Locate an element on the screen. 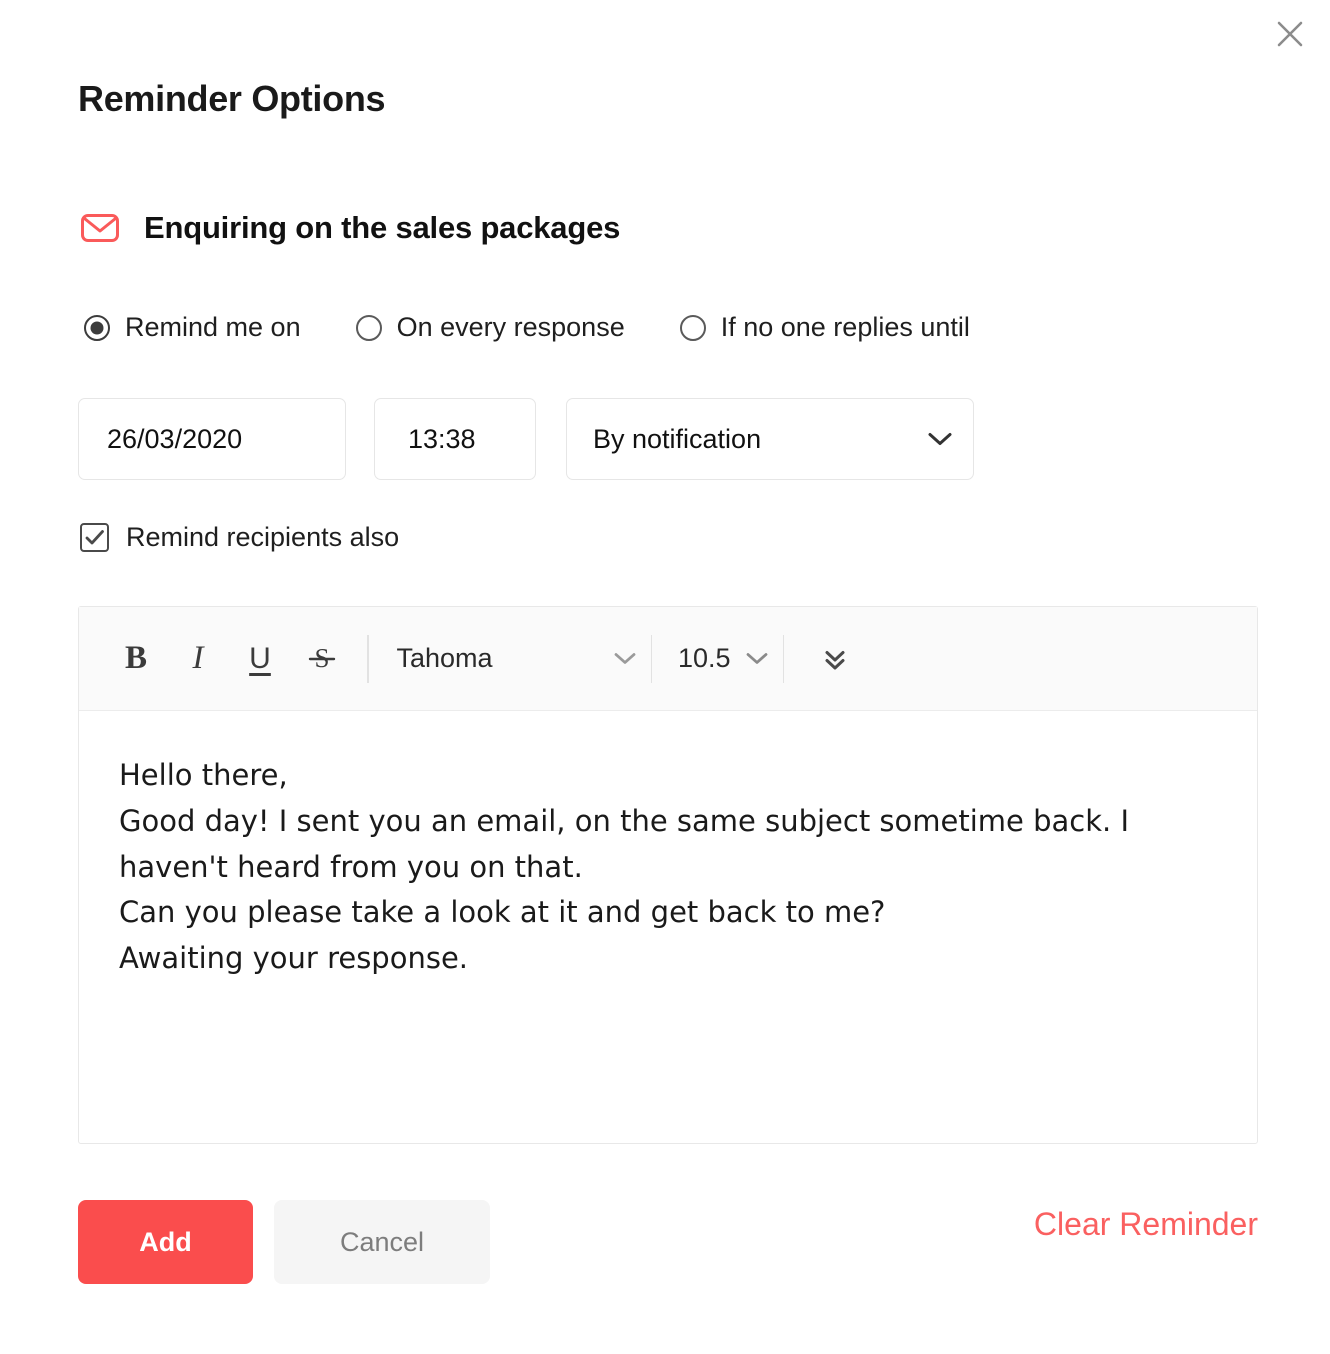  more-formatting-options-button is located at coordinates (835, 659).